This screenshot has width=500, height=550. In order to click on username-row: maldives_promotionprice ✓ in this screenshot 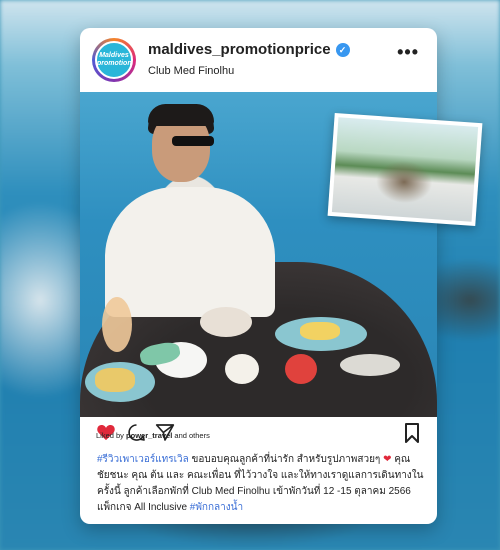, I will do `click(249, 49)`.